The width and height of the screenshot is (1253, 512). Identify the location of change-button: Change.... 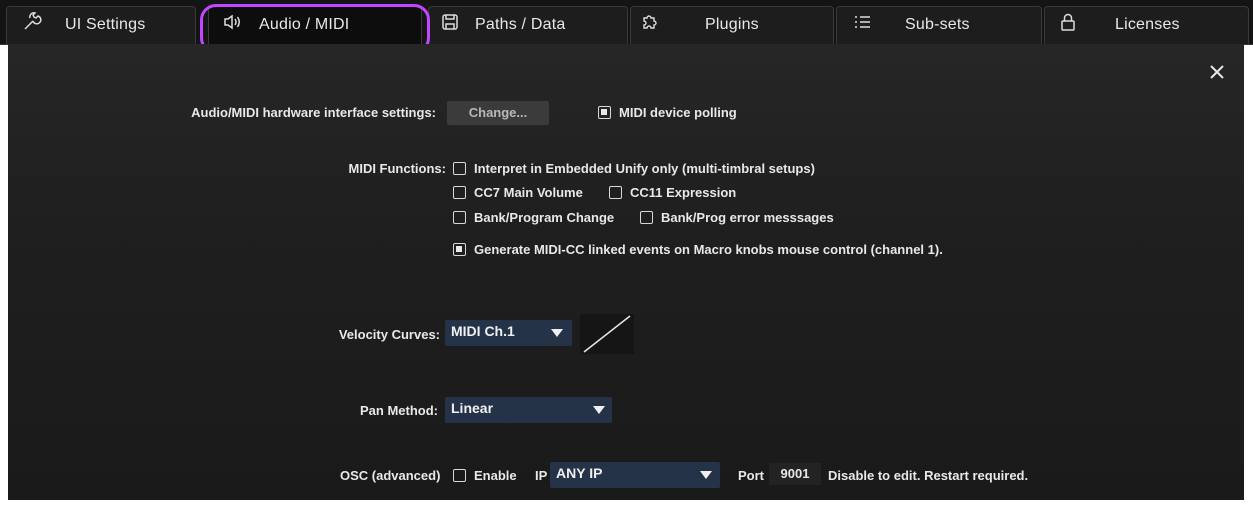
(498, 113).